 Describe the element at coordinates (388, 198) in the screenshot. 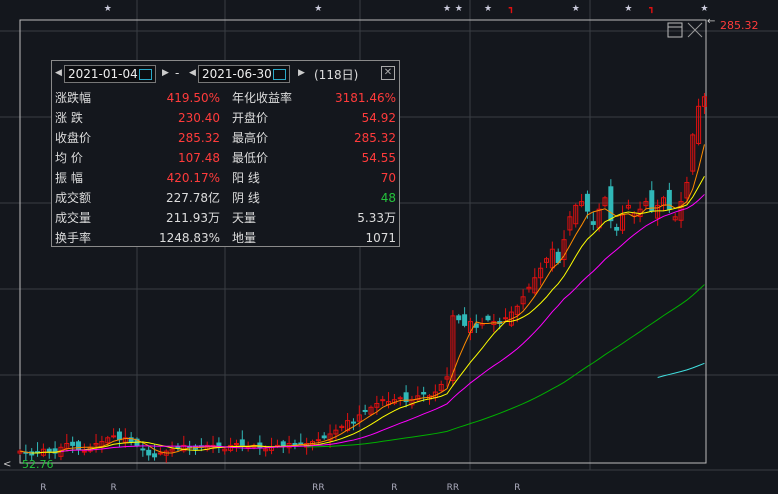

I see `stat-value: 48` at that location.